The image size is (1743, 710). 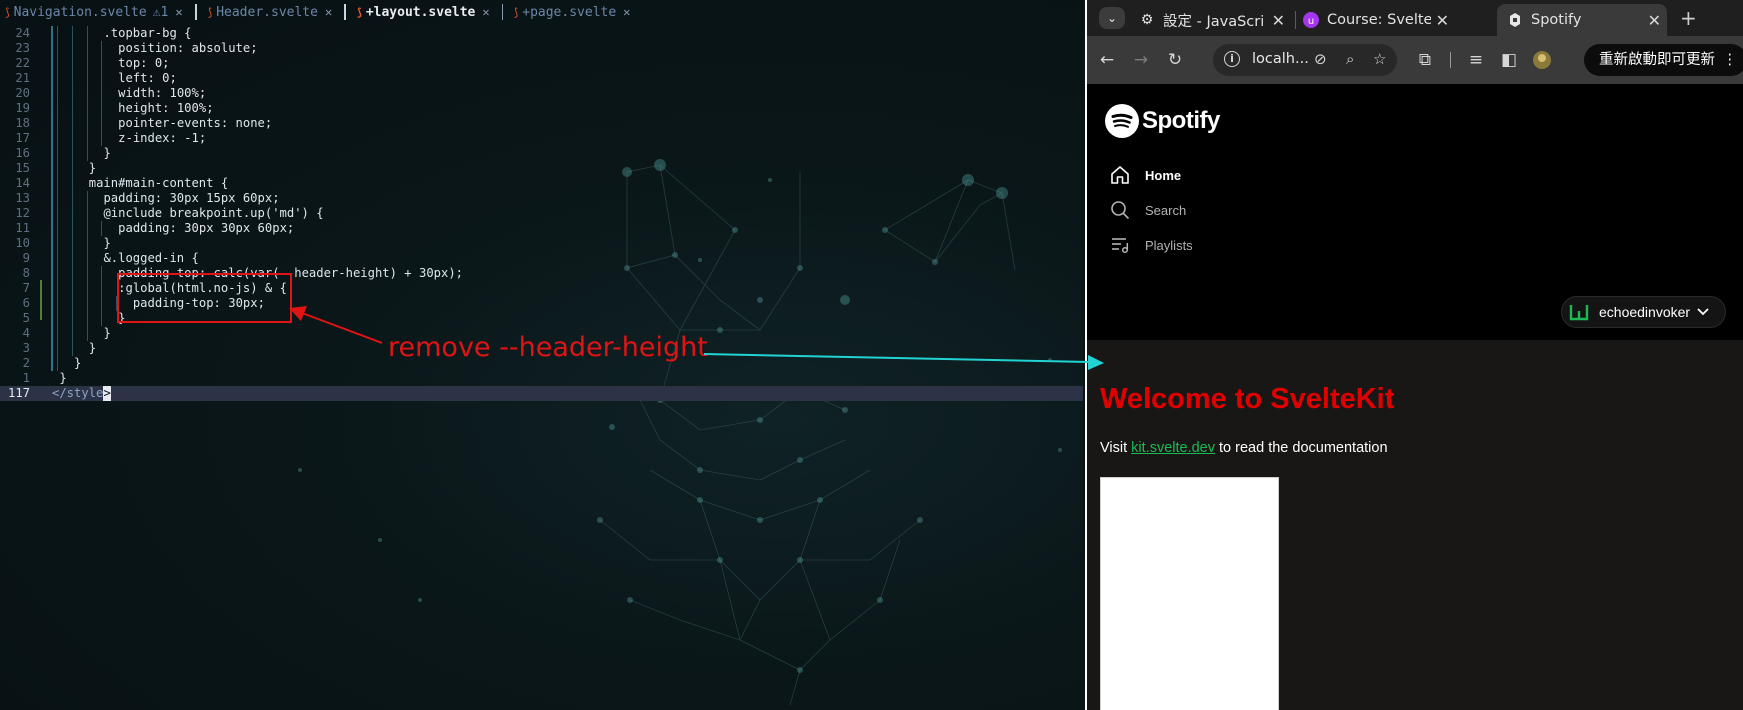 What do you see at coordinates (1141, 60) in the screenshot?
I see `forward-icon: →` at bounding box center [1141, 60].